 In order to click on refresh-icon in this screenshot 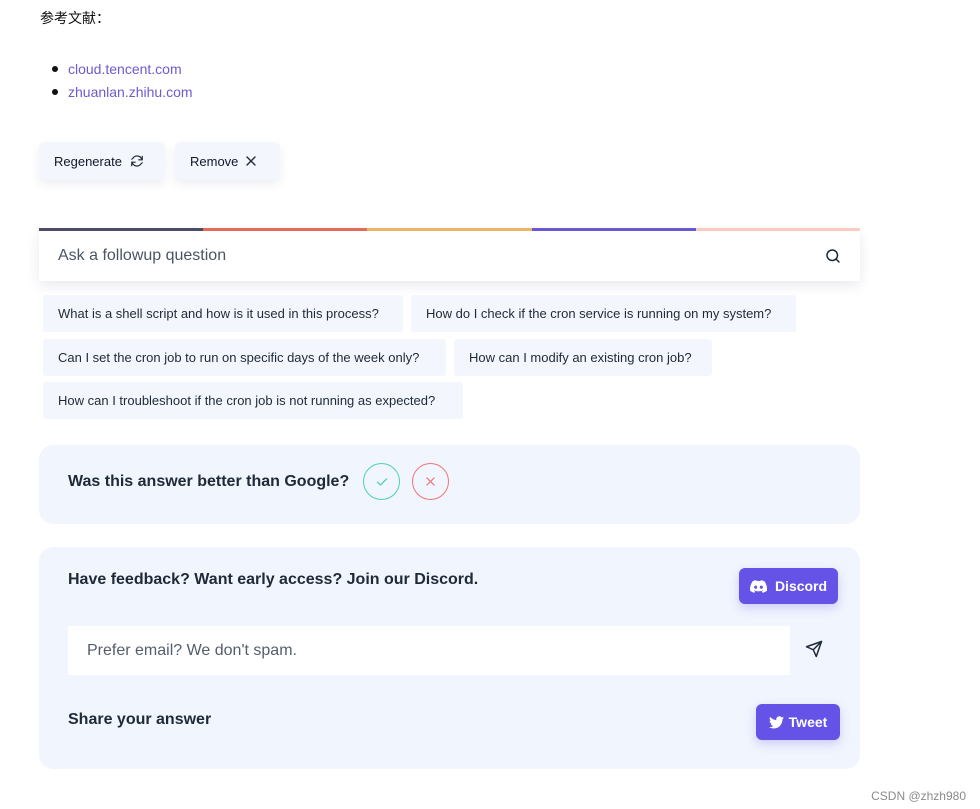, I will do `click(137, 161)`.